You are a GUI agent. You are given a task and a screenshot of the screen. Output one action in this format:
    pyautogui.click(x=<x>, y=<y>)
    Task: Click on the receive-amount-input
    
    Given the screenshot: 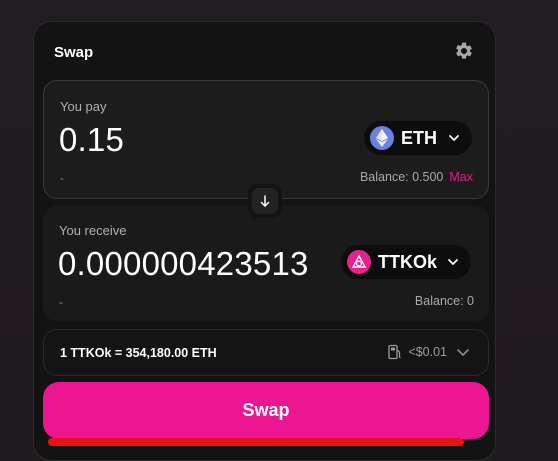 What is the action you would take?
    pyautogui.click(x=193, y=264)
    